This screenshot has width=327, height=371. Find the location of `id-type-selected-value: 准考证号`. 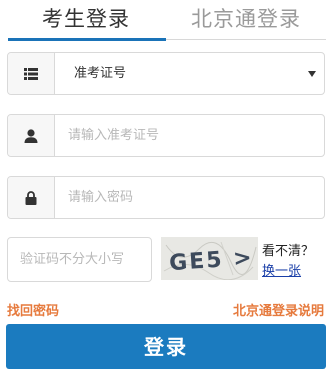

id-type-selected-value: 准考证号 is located at coordinates (100, 73).